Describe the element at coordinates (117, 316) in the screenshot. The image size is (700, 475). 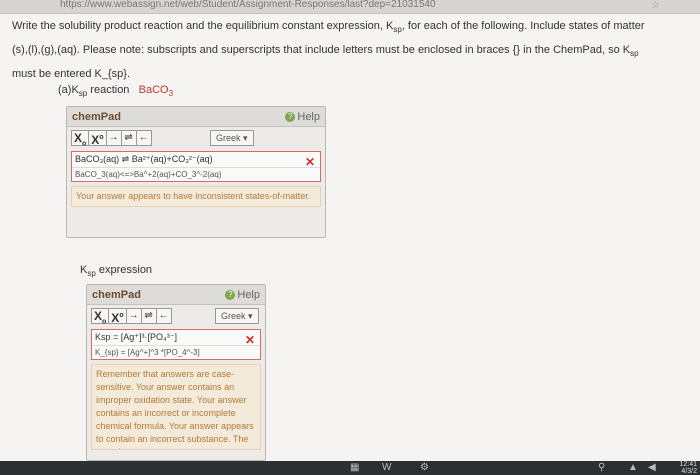
I see `superscript-button-2: Xo` at that location.